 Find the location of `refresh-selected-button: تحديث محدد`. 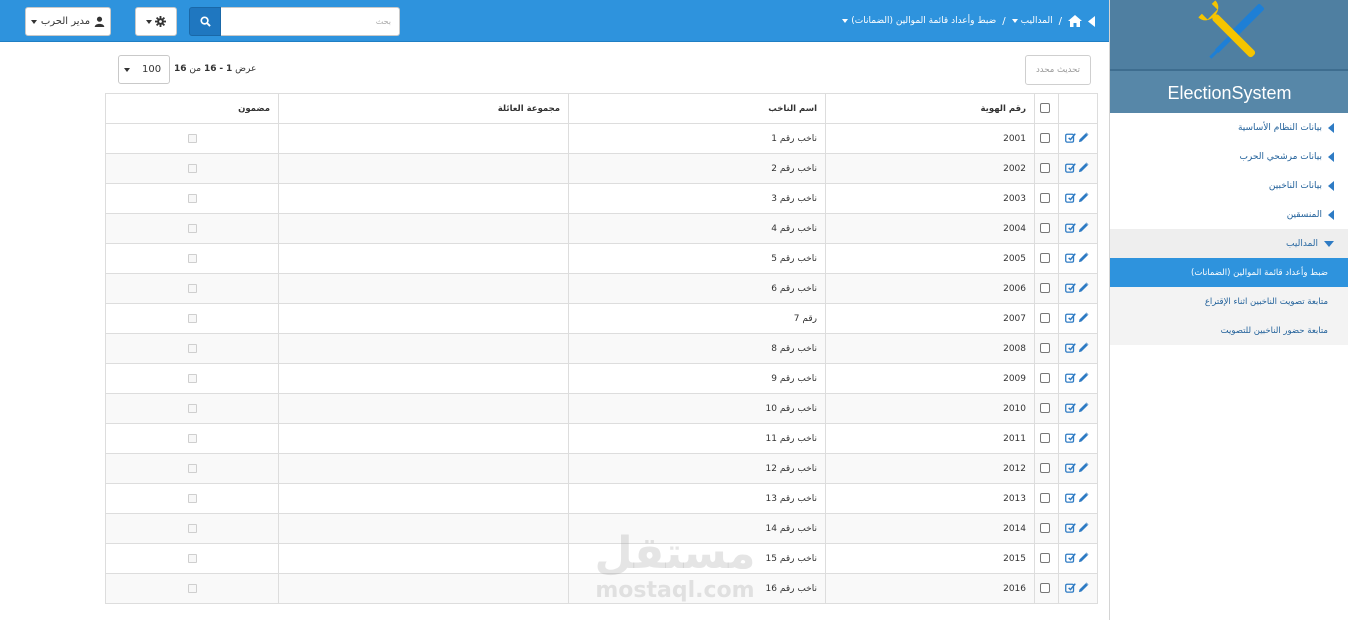

refresh-selected-button: تحديث محدد is located at coordinates (1058, 70).